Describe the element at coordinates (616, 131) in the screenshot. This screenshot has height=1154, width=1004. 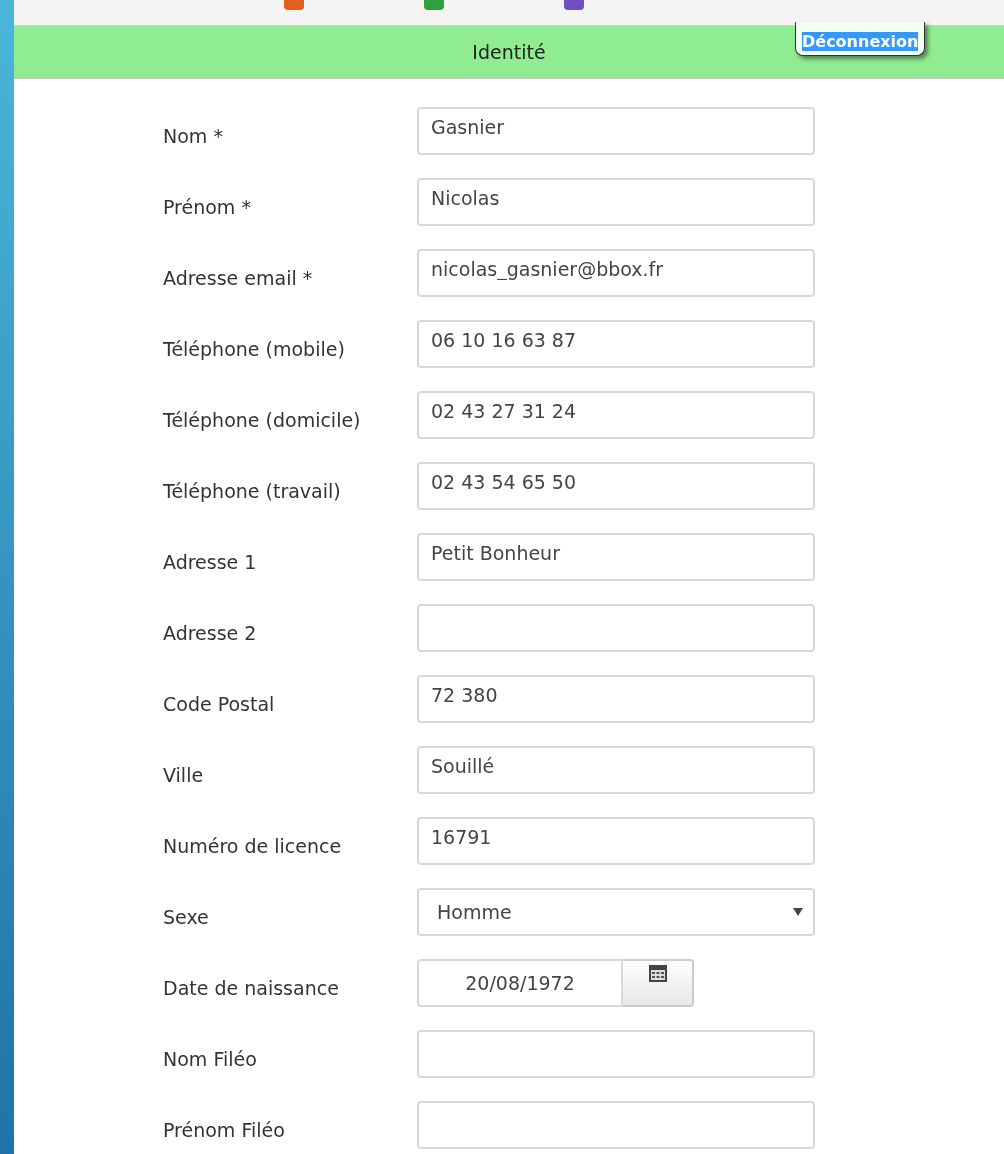
I see `input-field: Gasnier` at that location.